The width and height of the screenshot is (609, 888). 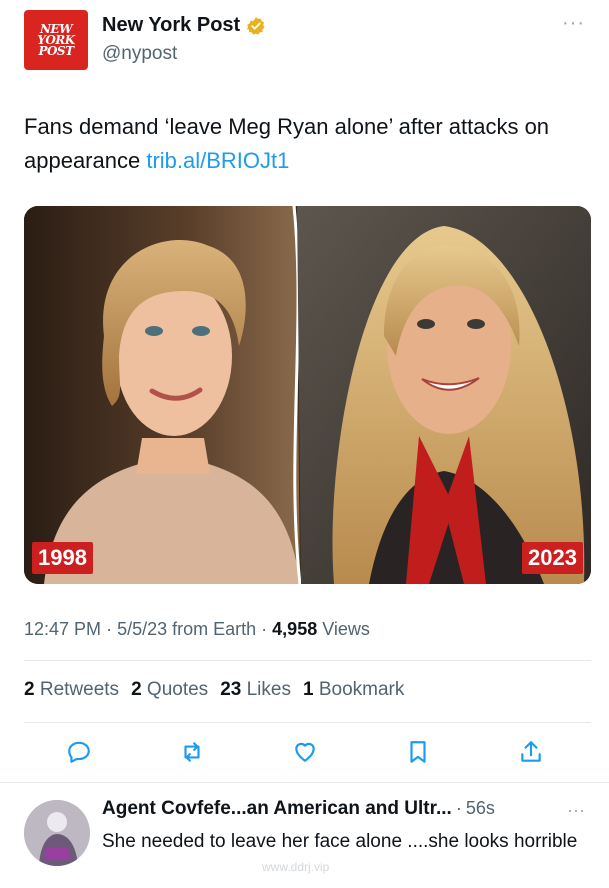 What do you see at coordinates (56, 40) in the screenshot?
I see `nypost-logo-avatar: NEW YORK POST` at bounding box center [56, 40].